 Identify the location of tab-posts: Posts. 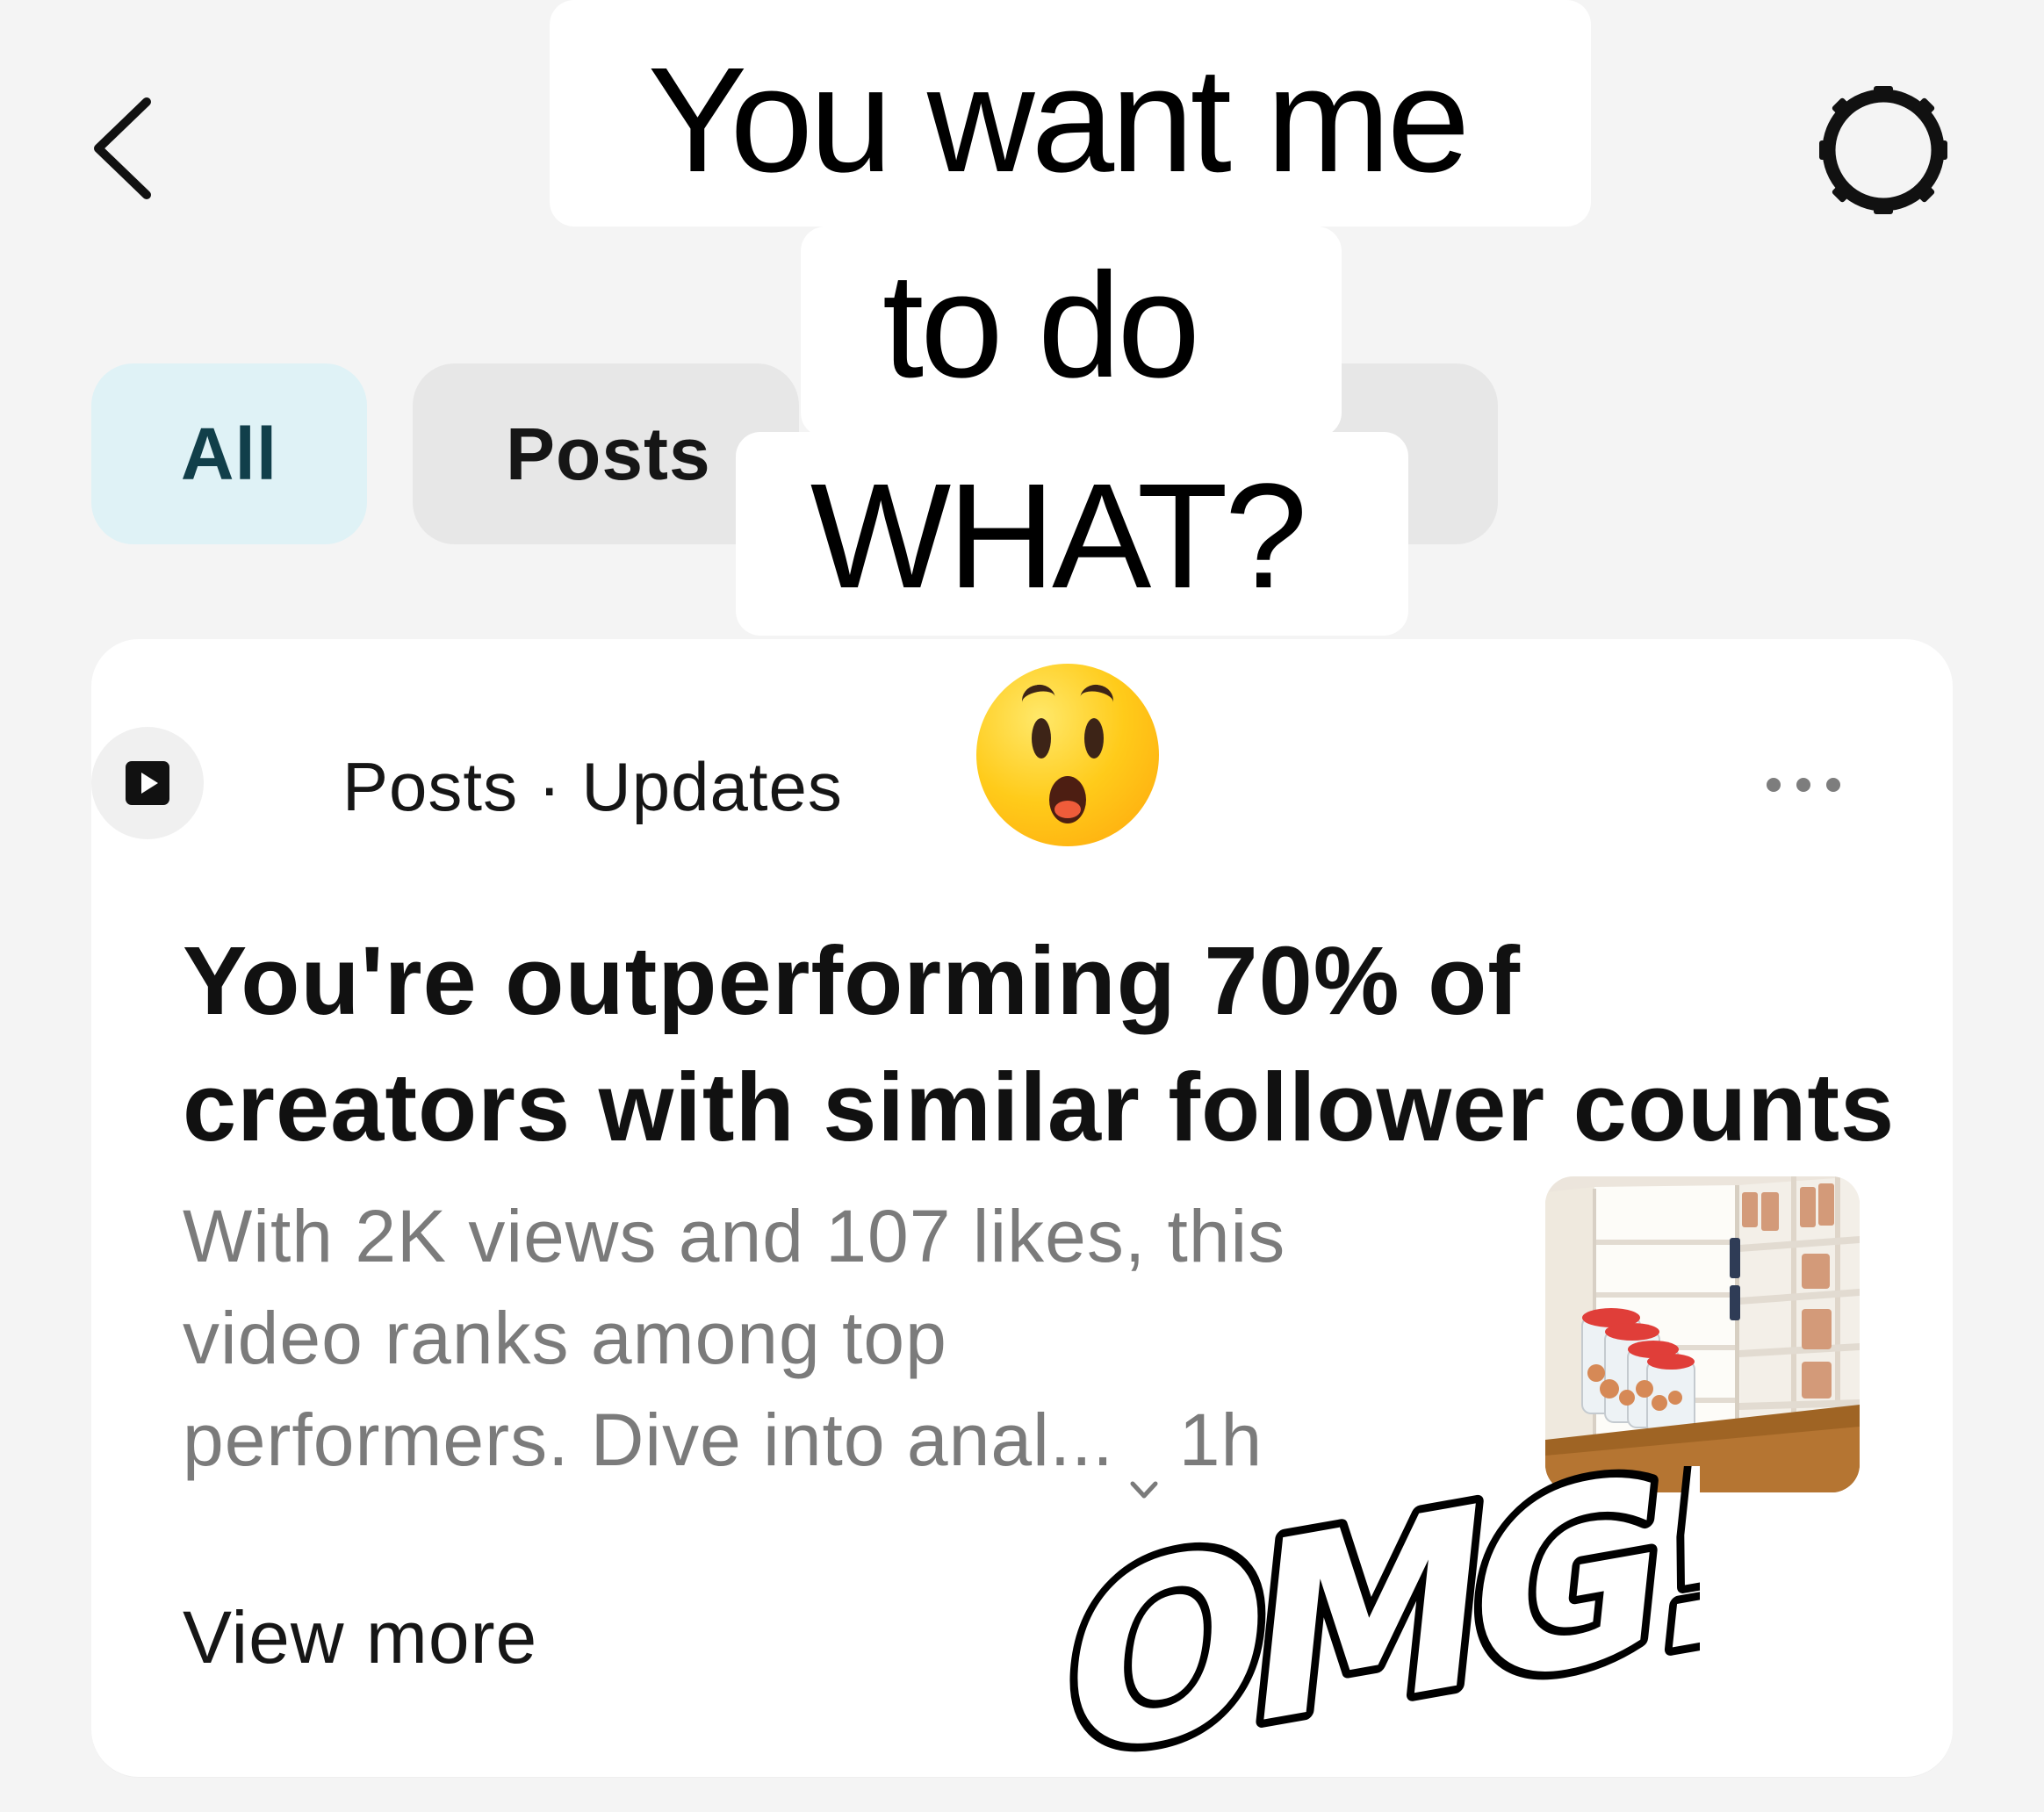
(606, 454).